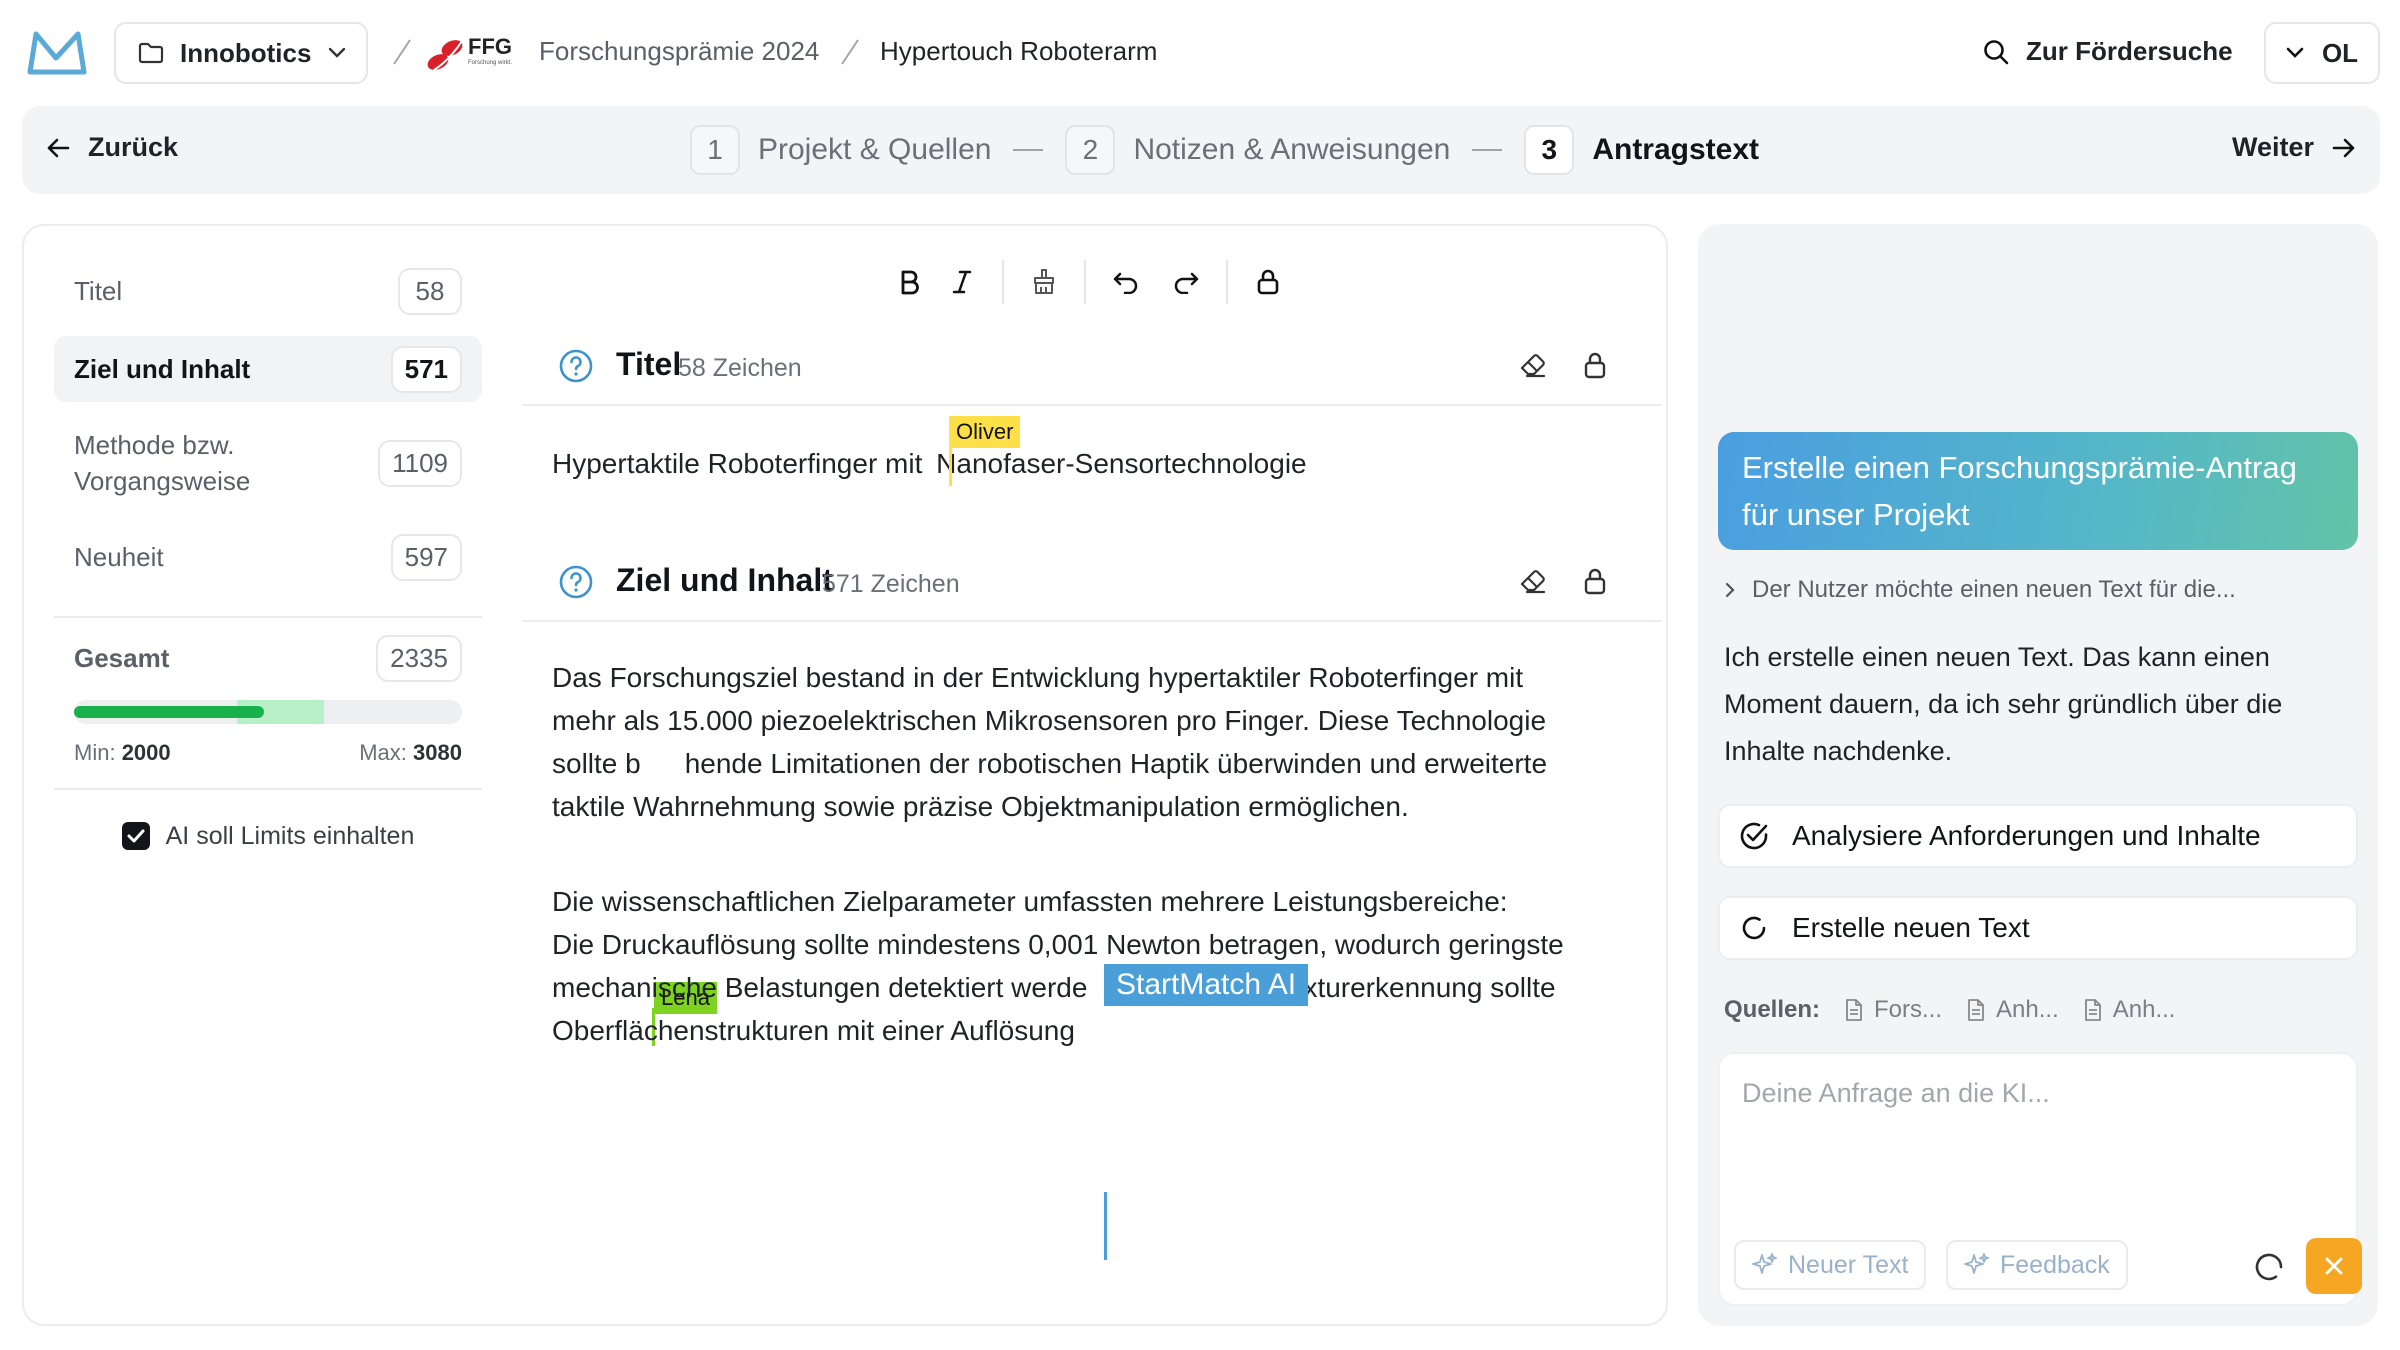 The image size is (2400, 1350). Describe the element at coordinates (1676, 149) in the screenshot. I see `step-label: Antragstext` at that location.